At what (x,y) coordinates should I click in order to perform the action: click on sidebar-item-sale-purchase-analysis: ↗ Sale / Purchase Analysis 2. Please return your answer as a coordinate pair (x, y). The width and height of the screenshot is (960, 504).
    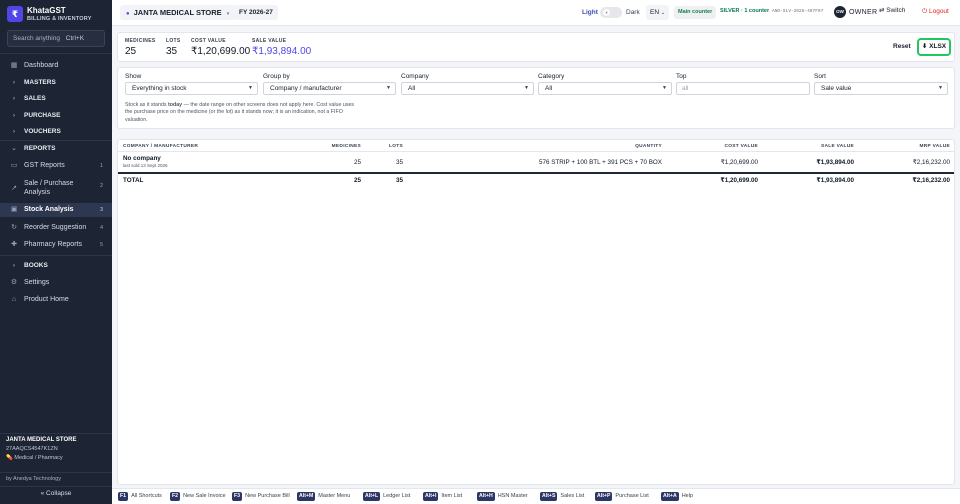
    Looking at the image, I should click on (56, 188).